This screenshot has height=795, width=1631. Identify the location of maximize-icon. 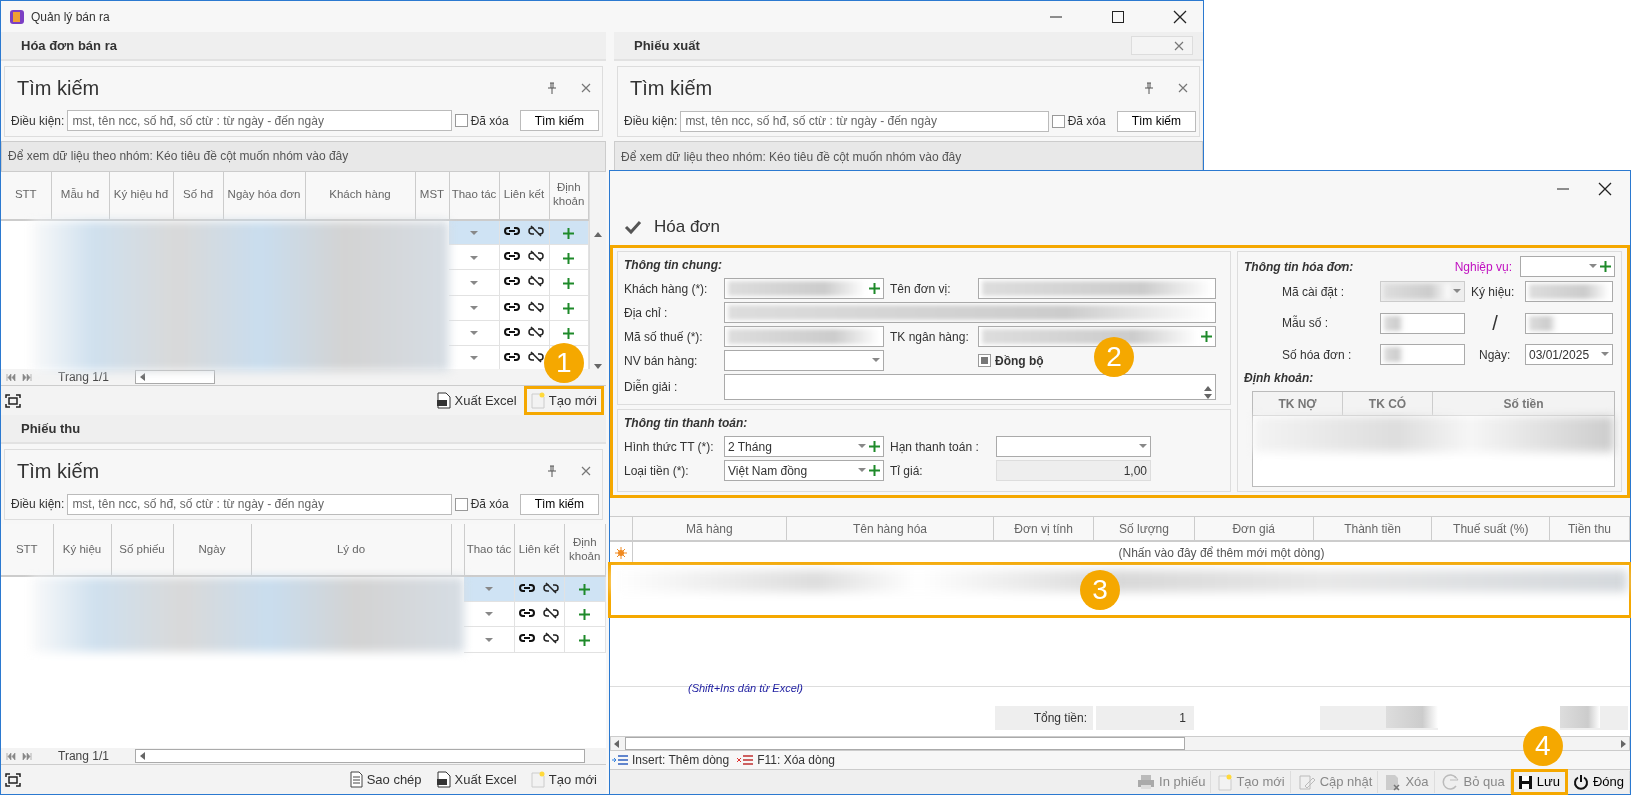
(1118, 16).